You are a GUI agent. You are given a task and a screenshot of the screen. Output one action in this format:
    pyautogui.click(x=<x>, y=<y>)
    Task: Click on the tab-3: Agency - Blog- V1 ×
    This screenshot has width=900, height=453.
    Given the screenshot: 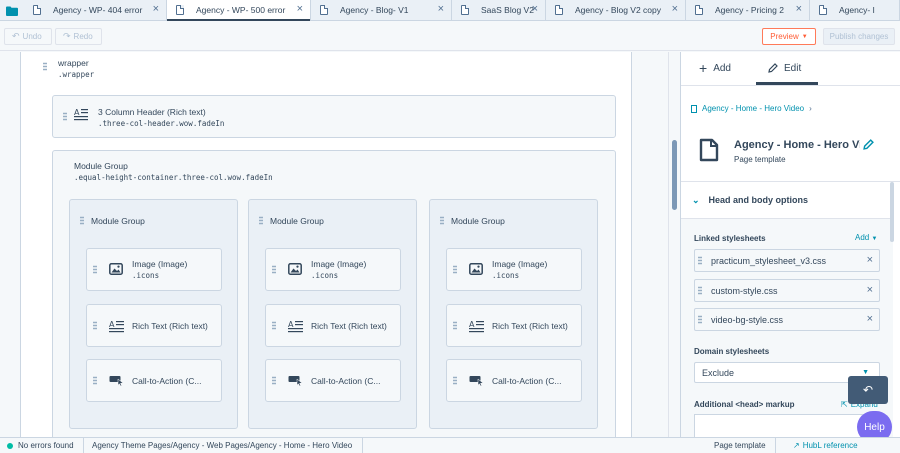 What is the action you would take?
    pyautogui.click(x=381, y=10)
    